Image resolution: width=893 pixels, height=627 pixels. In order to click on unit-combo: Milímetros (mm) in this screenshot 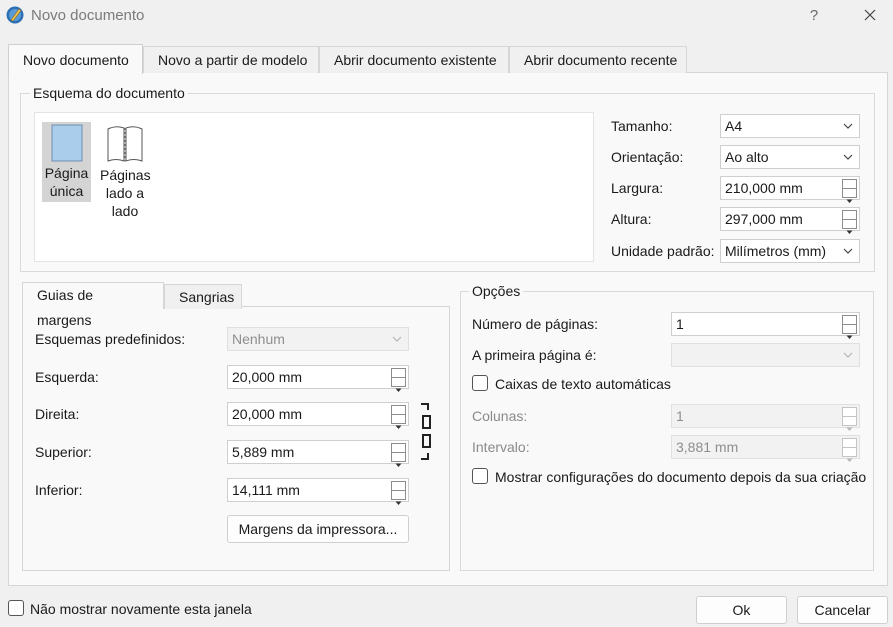, I will do `click(790, 251)`.